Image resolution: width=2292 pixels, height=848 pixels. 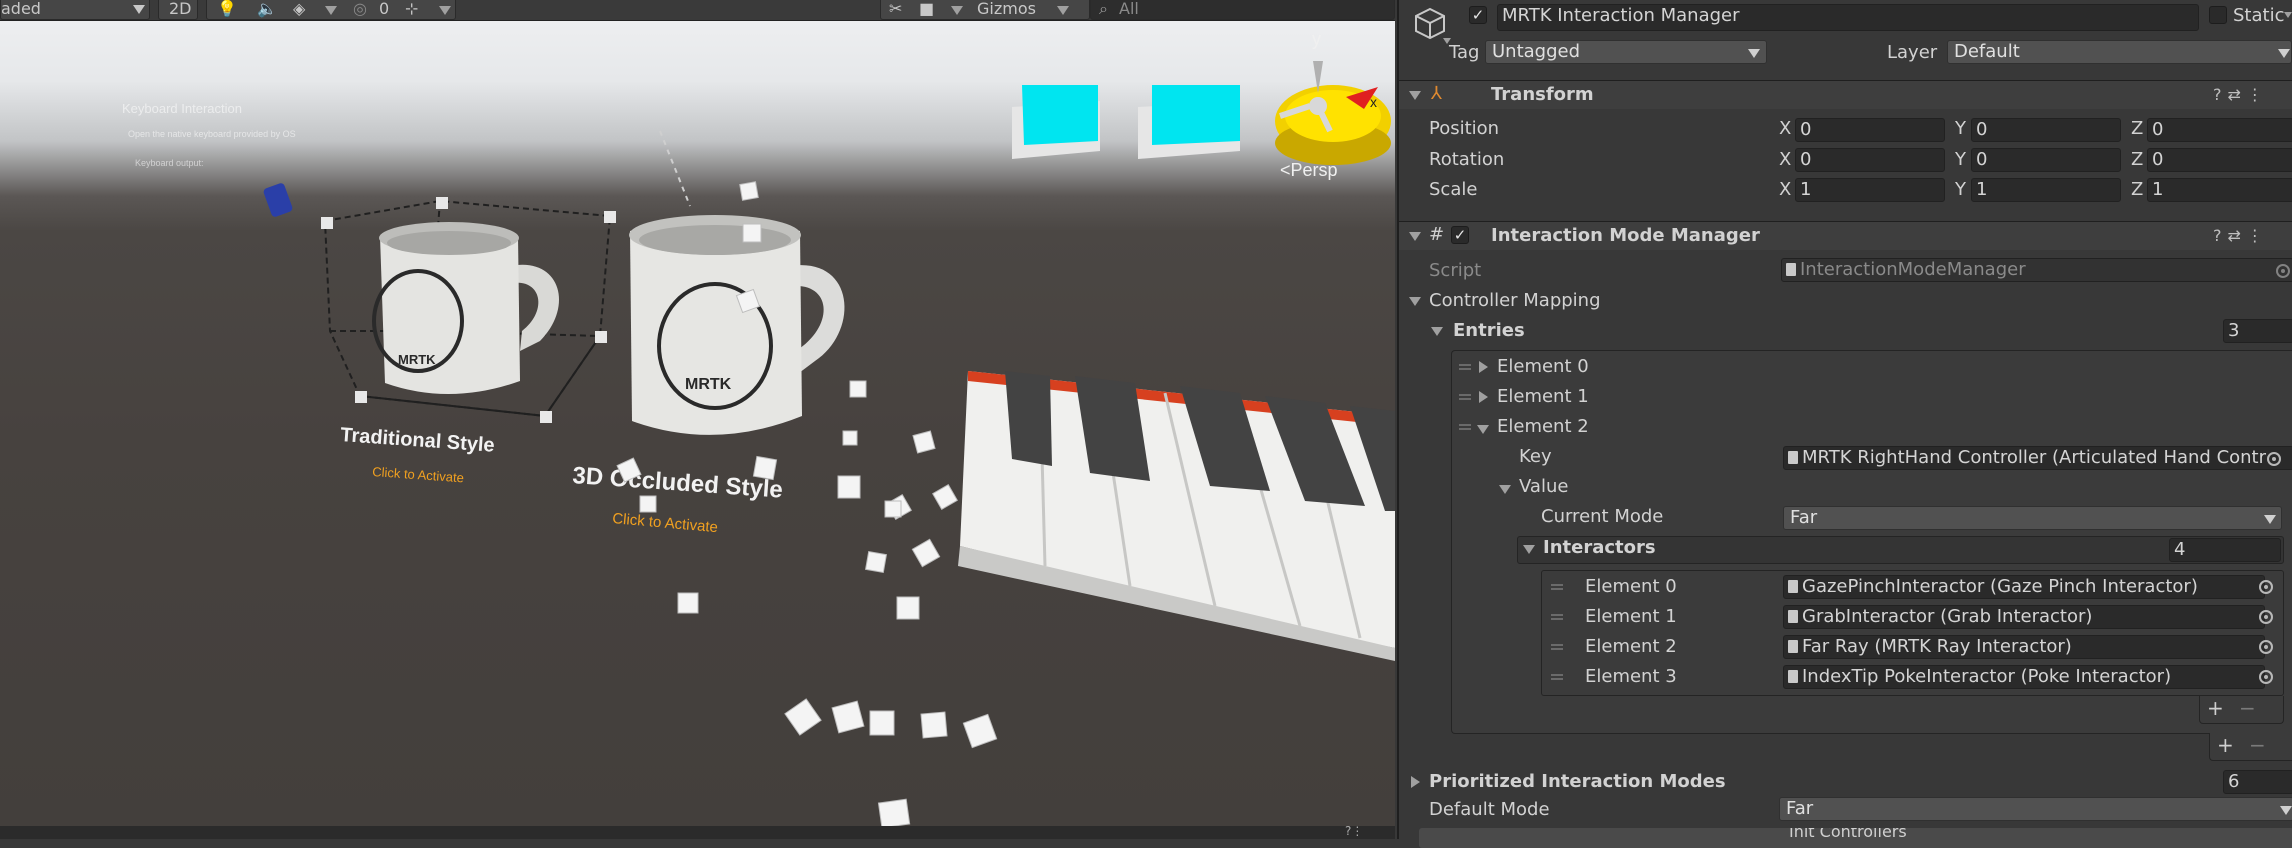 What do you see at coordinates (1543, 426) in the screenshot?
I see `entry-element-2: Element 2` at bounding box center [1543, 426].